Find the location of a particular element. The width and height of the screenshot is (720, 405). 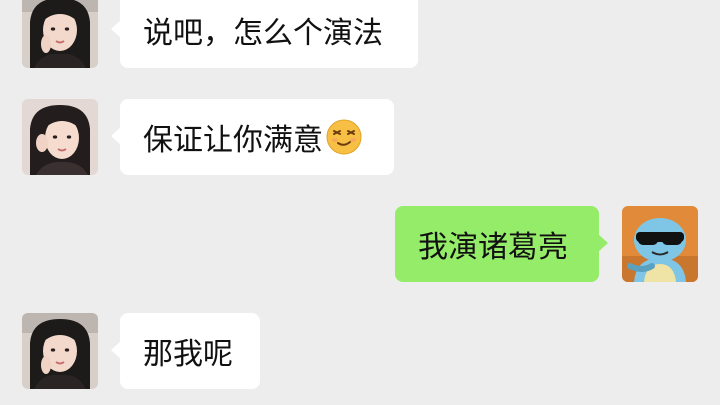

squirtle-sunglasses-icon is located at coordinates (660, 244).